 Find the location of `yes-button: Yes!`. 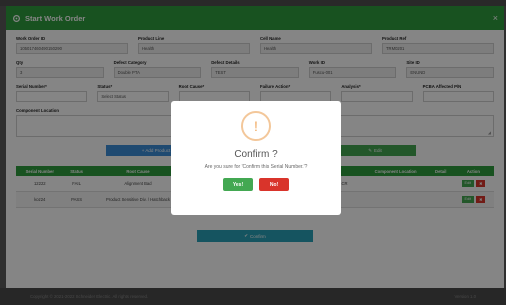

yes-button: Yes! is located at coordinates (238, 184).